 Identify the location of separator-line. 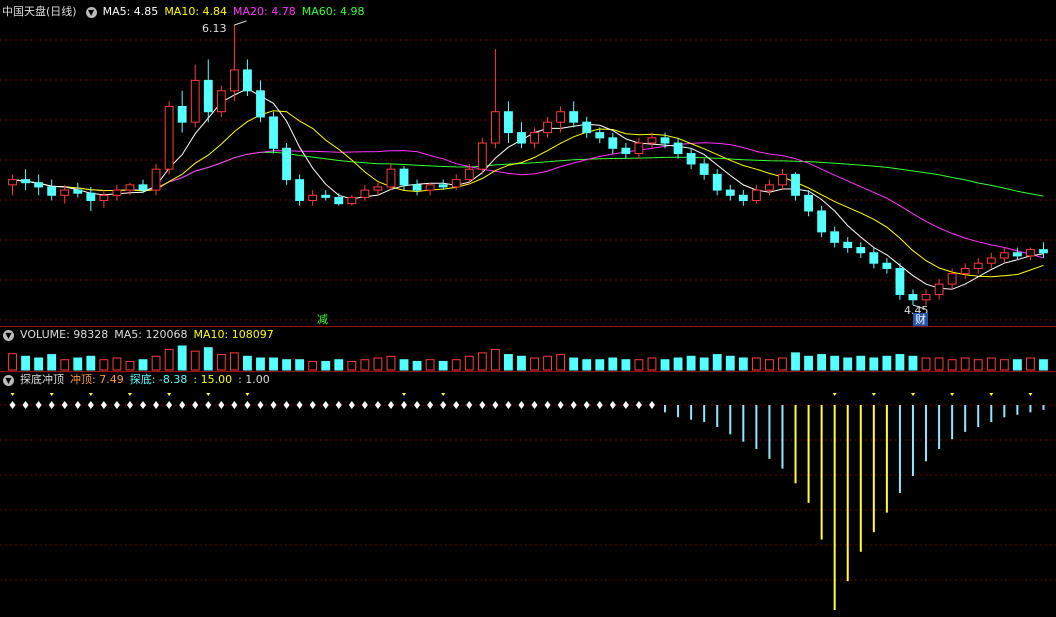
(528, 326).